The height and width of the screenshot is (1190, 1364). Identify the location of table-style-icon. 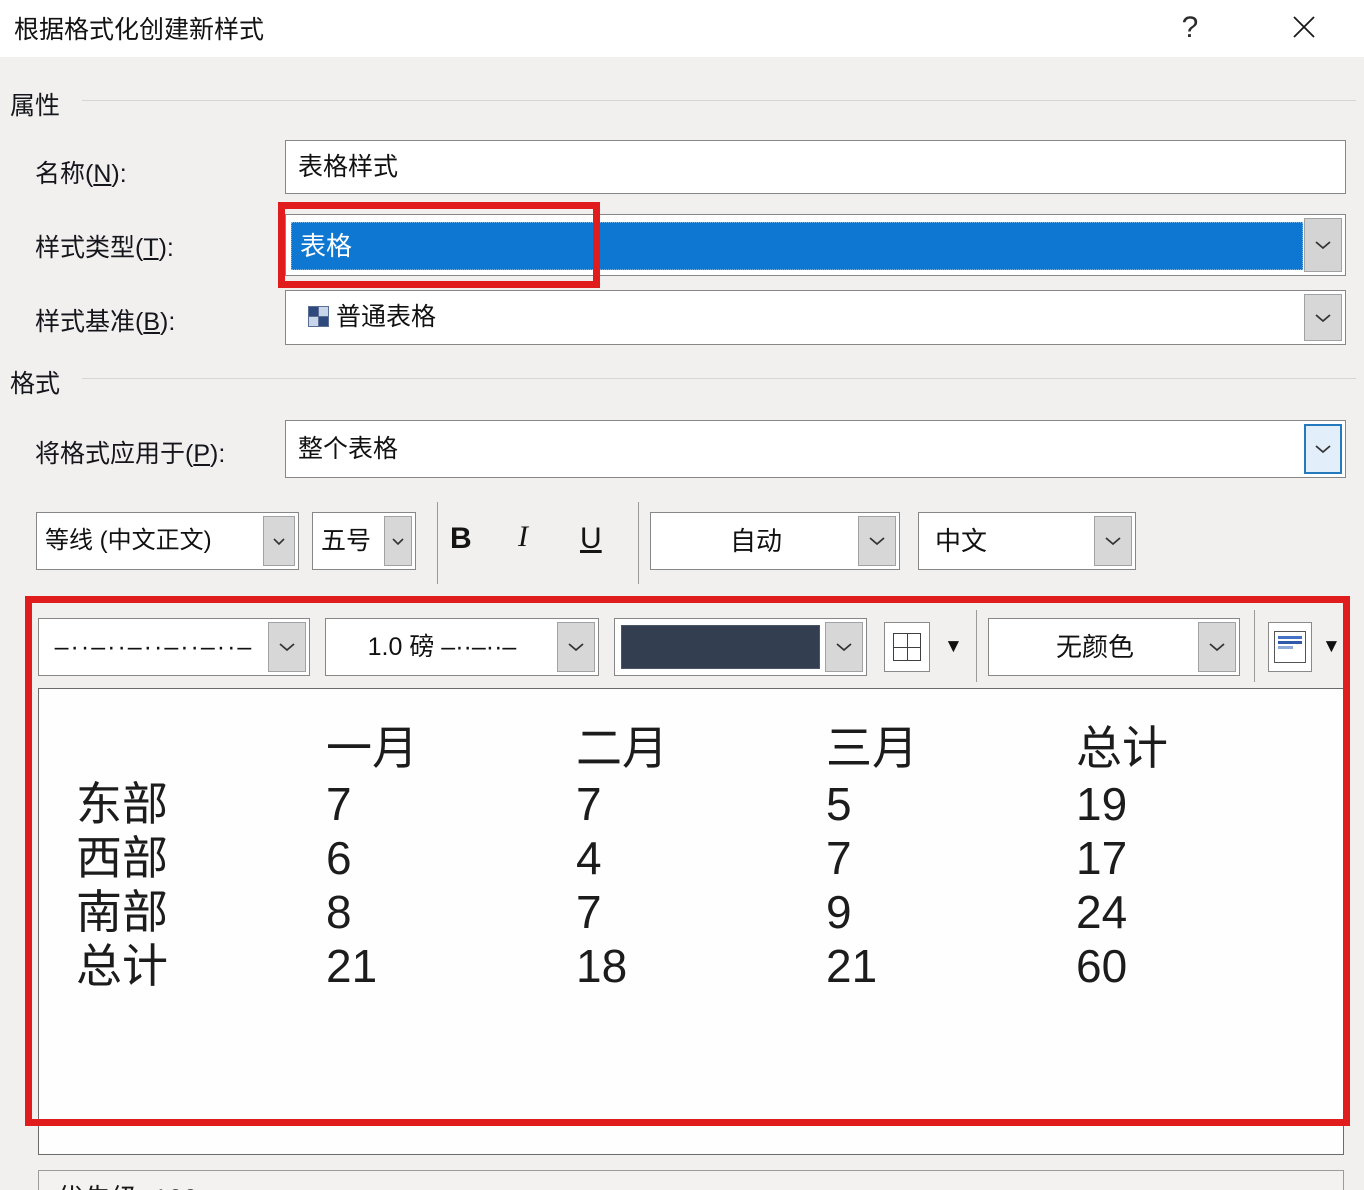
(318, 316).